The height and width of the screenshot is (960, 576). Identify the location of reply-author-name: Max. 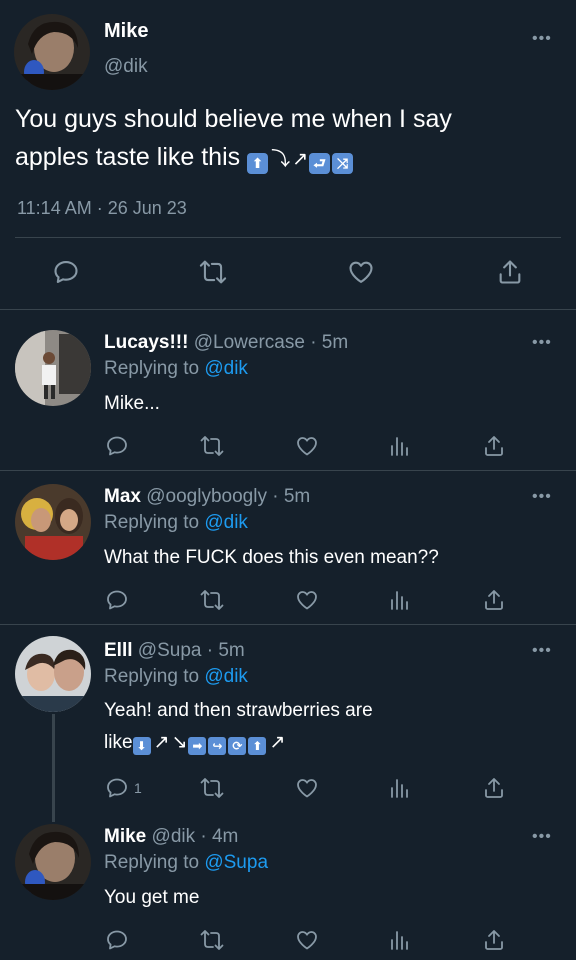
(122, 496).